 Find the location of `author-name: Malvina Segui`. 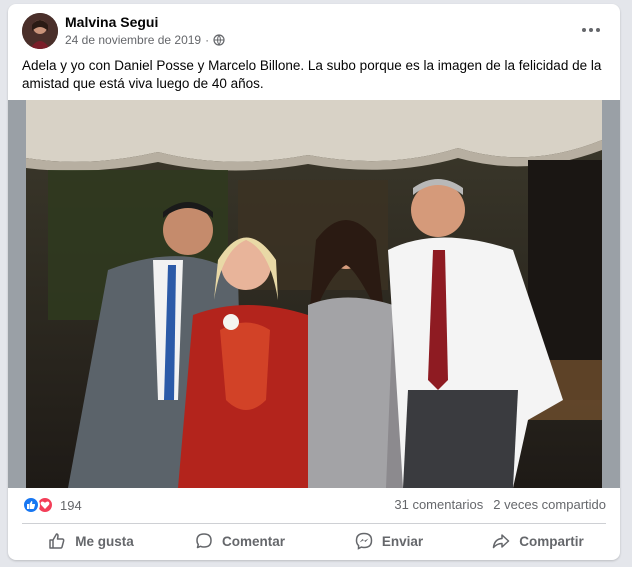

author-name: Malvina Segui is located at coordinates (111, 22).